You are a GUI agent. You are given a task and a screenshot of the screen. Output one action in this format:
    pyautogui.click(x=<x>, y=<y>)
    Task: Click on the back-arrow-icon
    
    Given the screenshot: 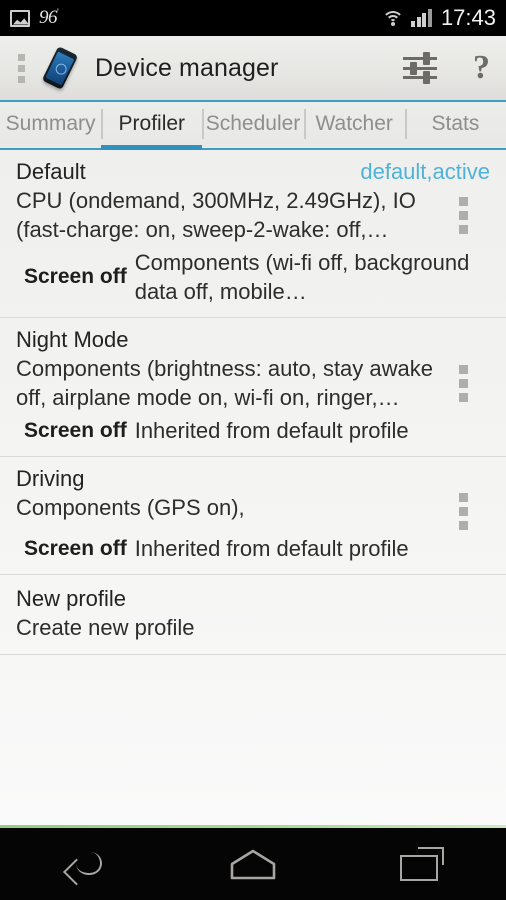 What is the action you would take?
    pyautogui.click(x=84, y=864)
    